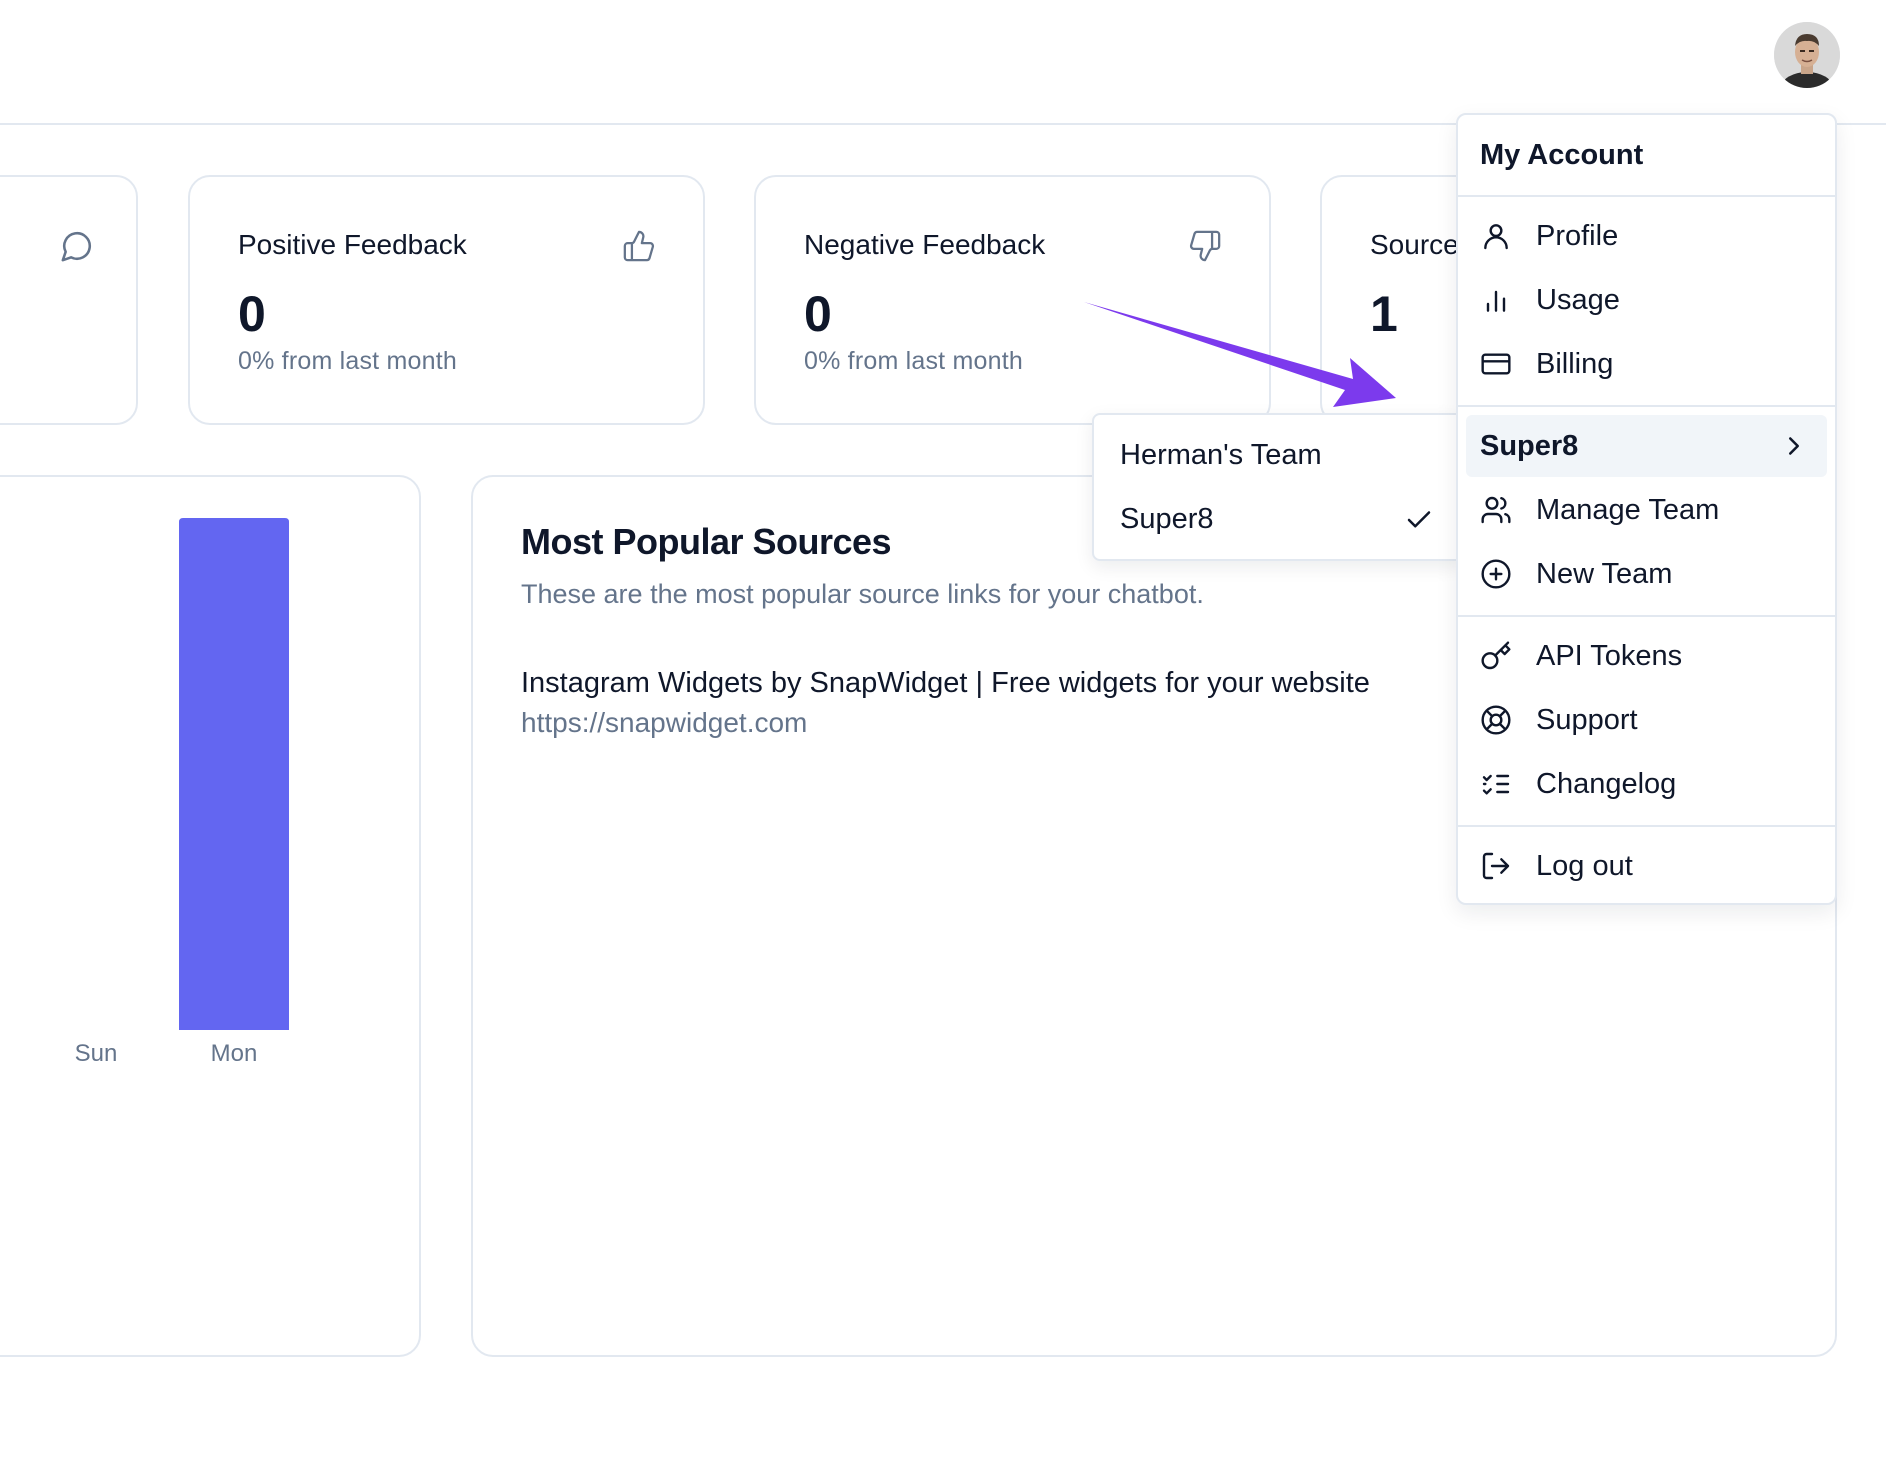  What do you see at coordinates (1496, 866) in the screenshot?
I see `log-out-icon` at bounding box center [1496, 866].